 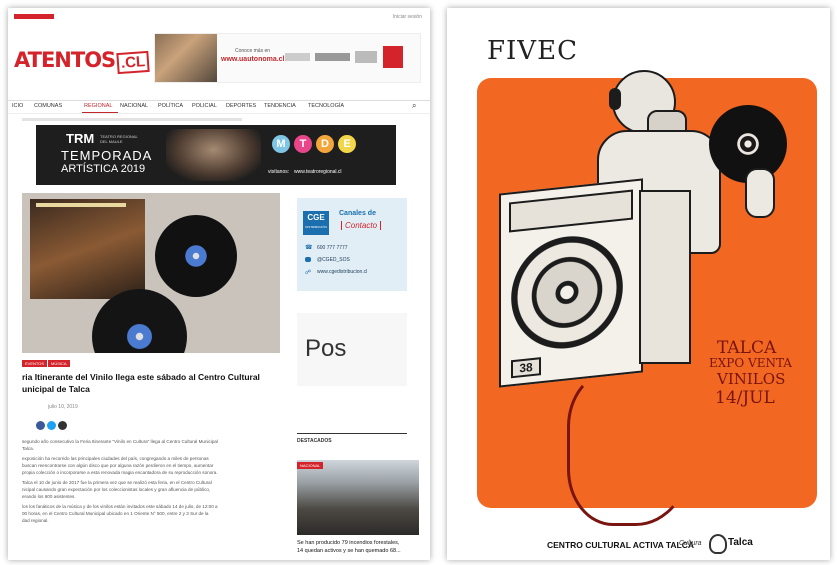 I want to click on poster-title: FIVEC, so click(x=532, y=51).